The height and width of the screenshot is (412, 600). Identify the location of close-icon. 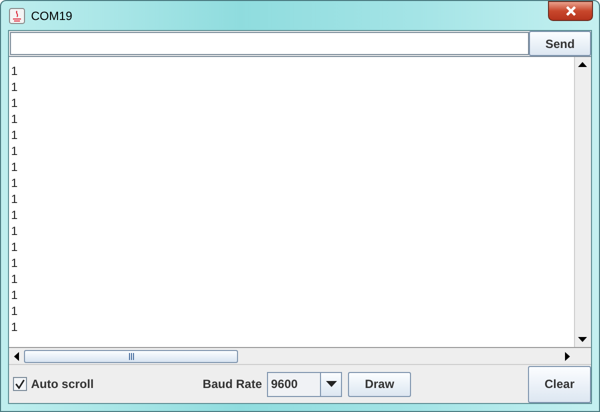
(570, 11).